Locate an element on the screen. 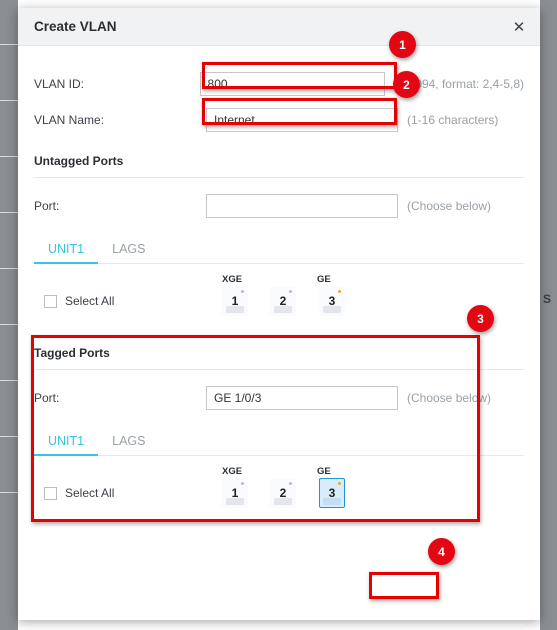 This screenshot has height=630, width=557. untagged-port-row: Port: (Choose below) is located at coordinates (279, 206).